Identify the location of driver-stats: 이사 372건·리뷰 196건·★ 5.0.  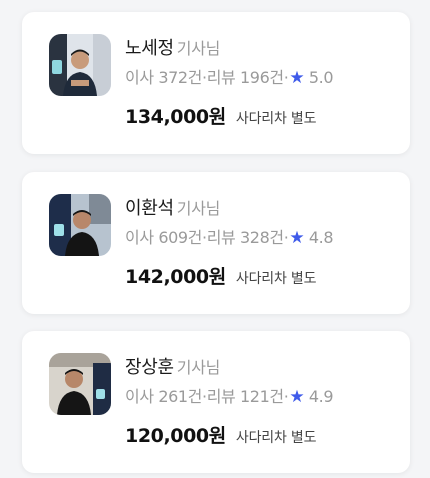
(229, 76).